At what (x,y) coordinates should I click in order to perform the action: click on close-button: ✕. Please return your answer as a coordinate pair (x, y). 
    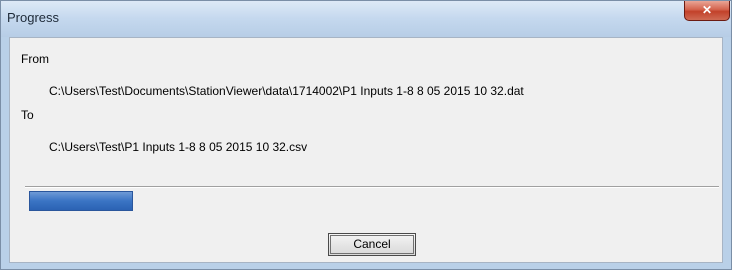
    Looking at the image, I should click on (707, 11).